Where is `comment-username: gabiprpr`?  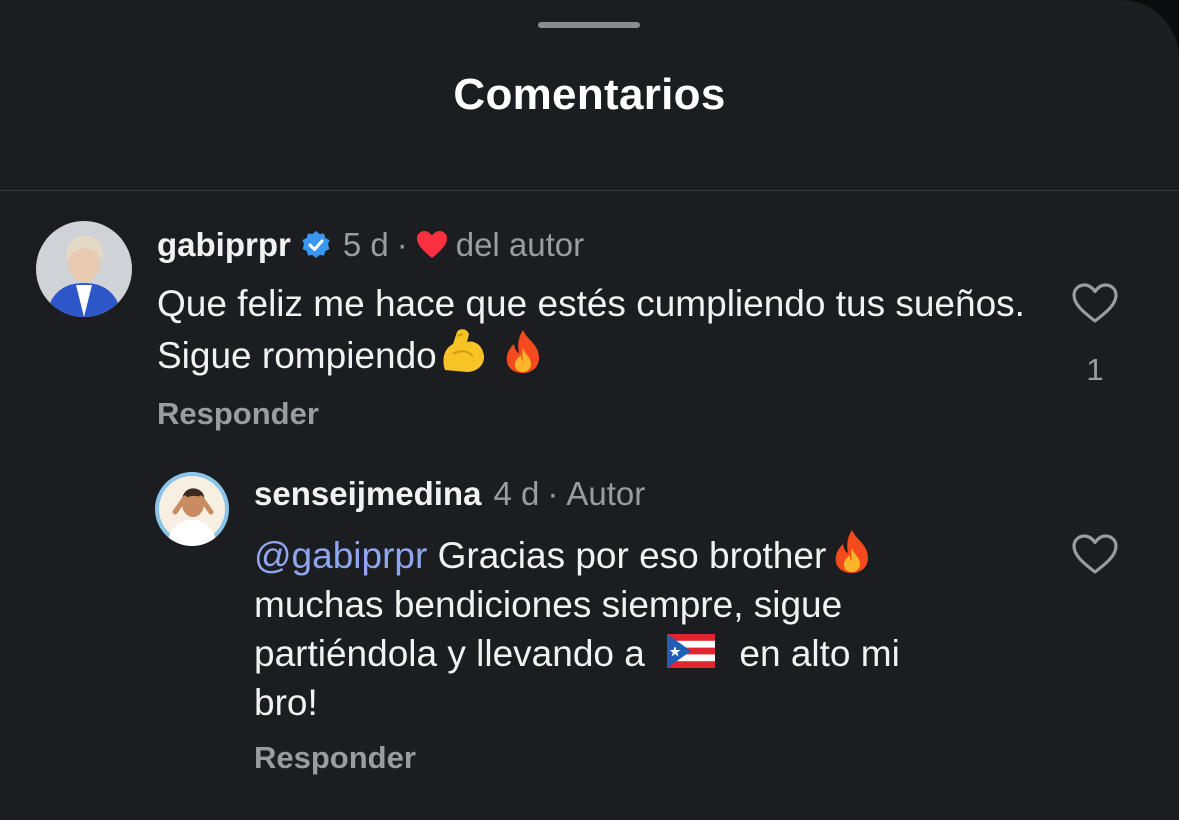 comment-username: gabiprpr is located at coordinates (224, 245).